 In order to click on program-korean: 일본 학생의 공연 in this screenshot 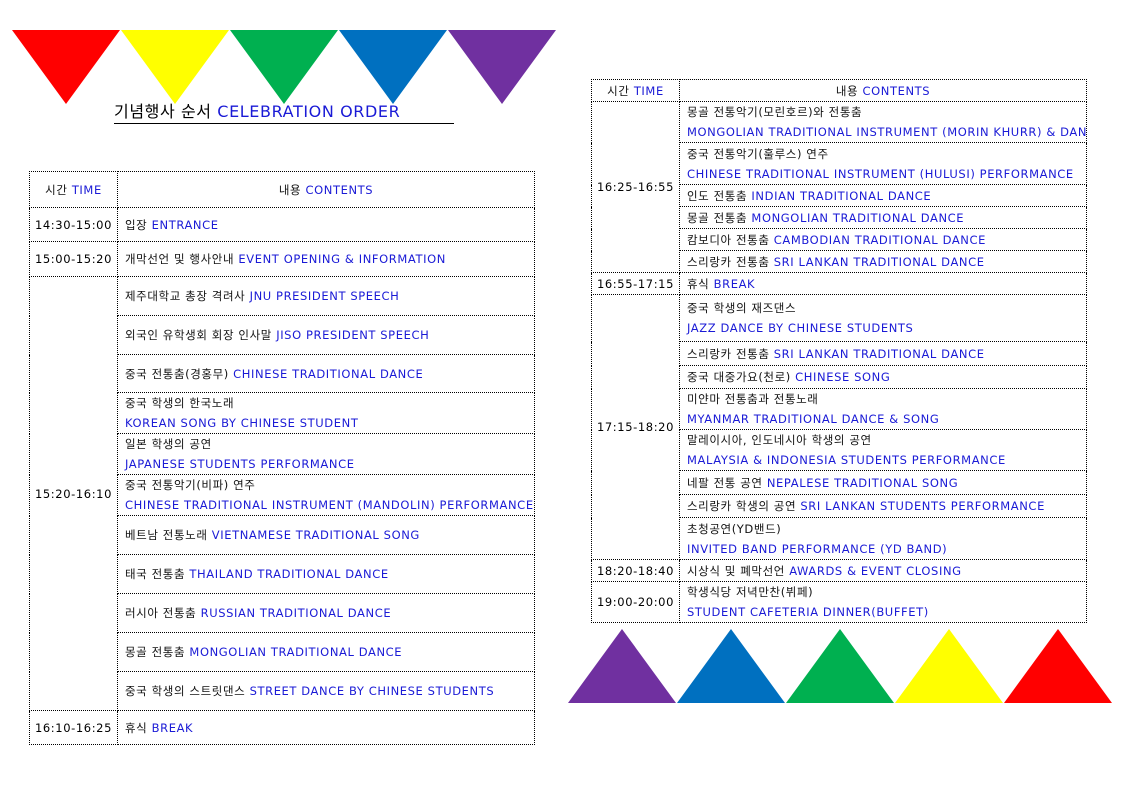, I will do `click(168, 444)`.